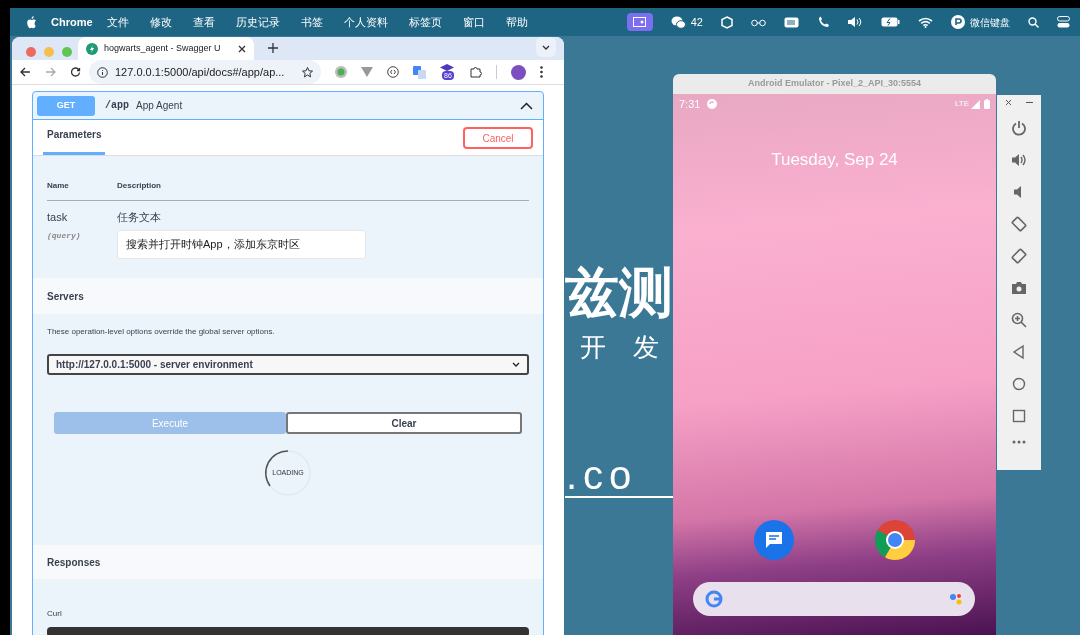  Describe the element at coordinates (241, 244) in the screenshot. I see `task-input-field: 搜索并打开时钟App，添加东京时区` at that location.